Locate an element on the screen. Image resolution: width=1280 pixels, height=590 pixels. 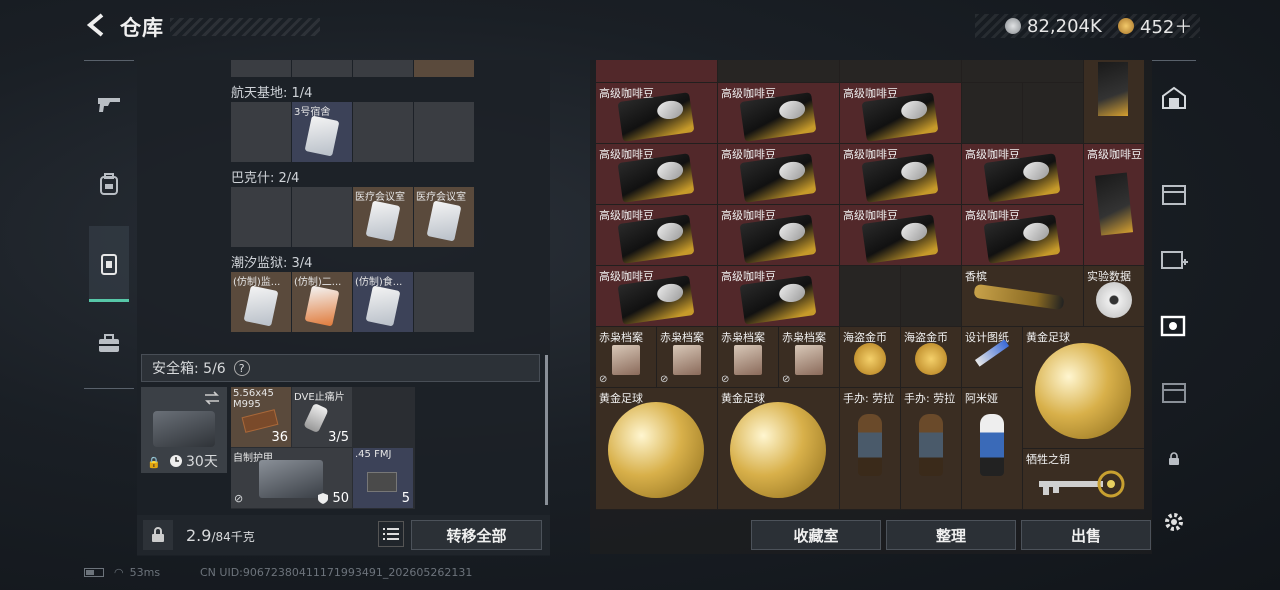
figure-item: 阿米娅 is located at coordinates (992, 448).